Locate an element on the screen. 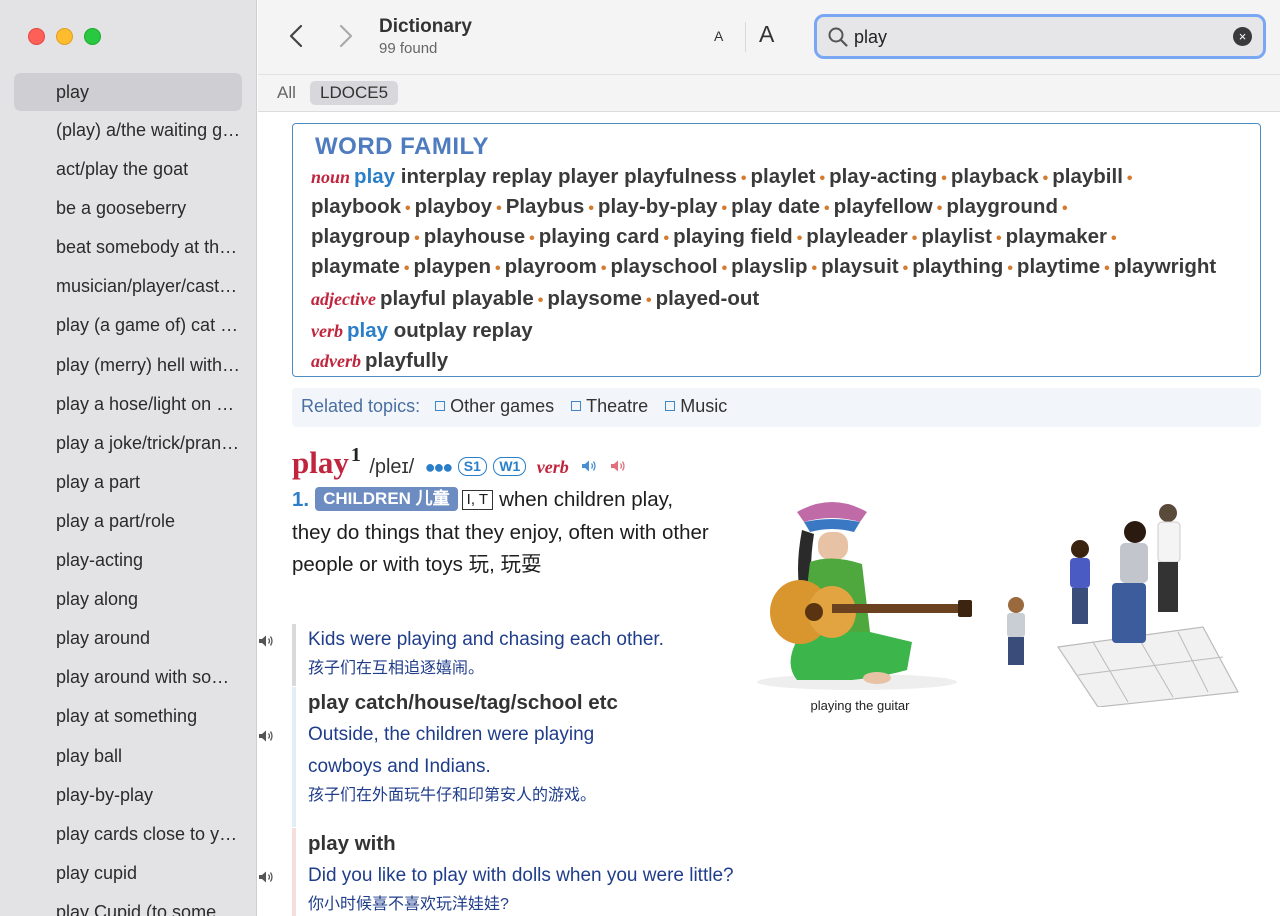 Image resolution: width=1280 pixels, height=916 pixels. word-group: playfully is located at coordinates (406, 360).